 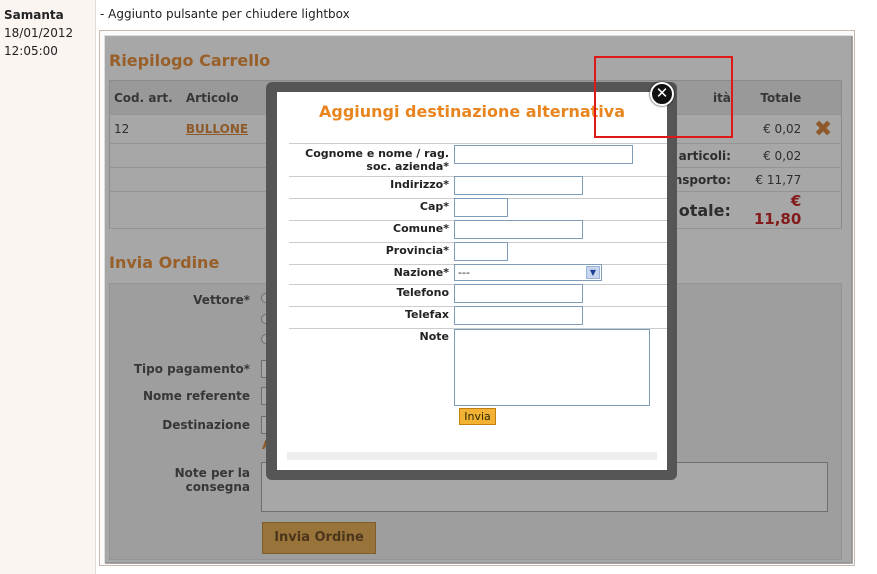 I want to click on telefono-label: Telefono, so click(x=422, y=292).